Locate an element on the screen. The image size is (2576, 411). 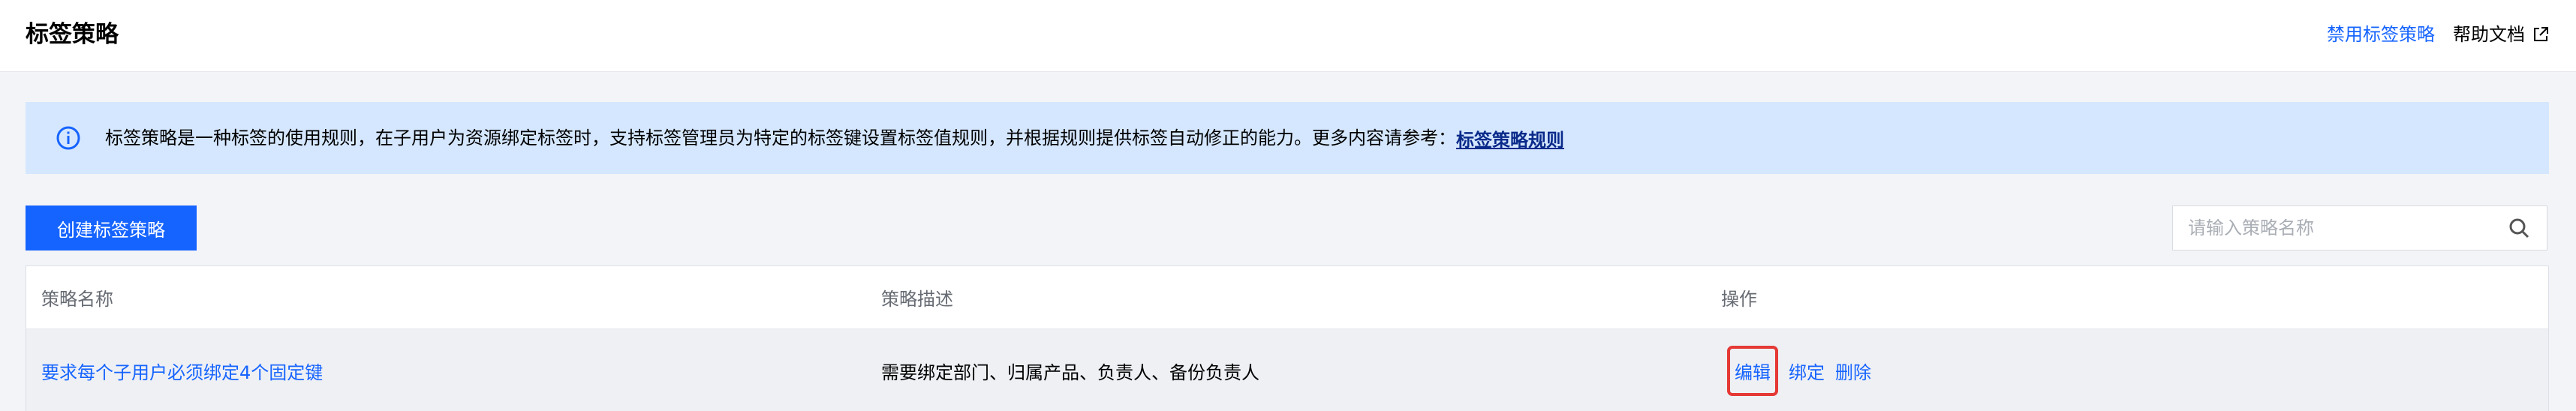
policy-name-cell: 要求每个子用户必须绑定4个固定键 is located at coordinates (182, 370).